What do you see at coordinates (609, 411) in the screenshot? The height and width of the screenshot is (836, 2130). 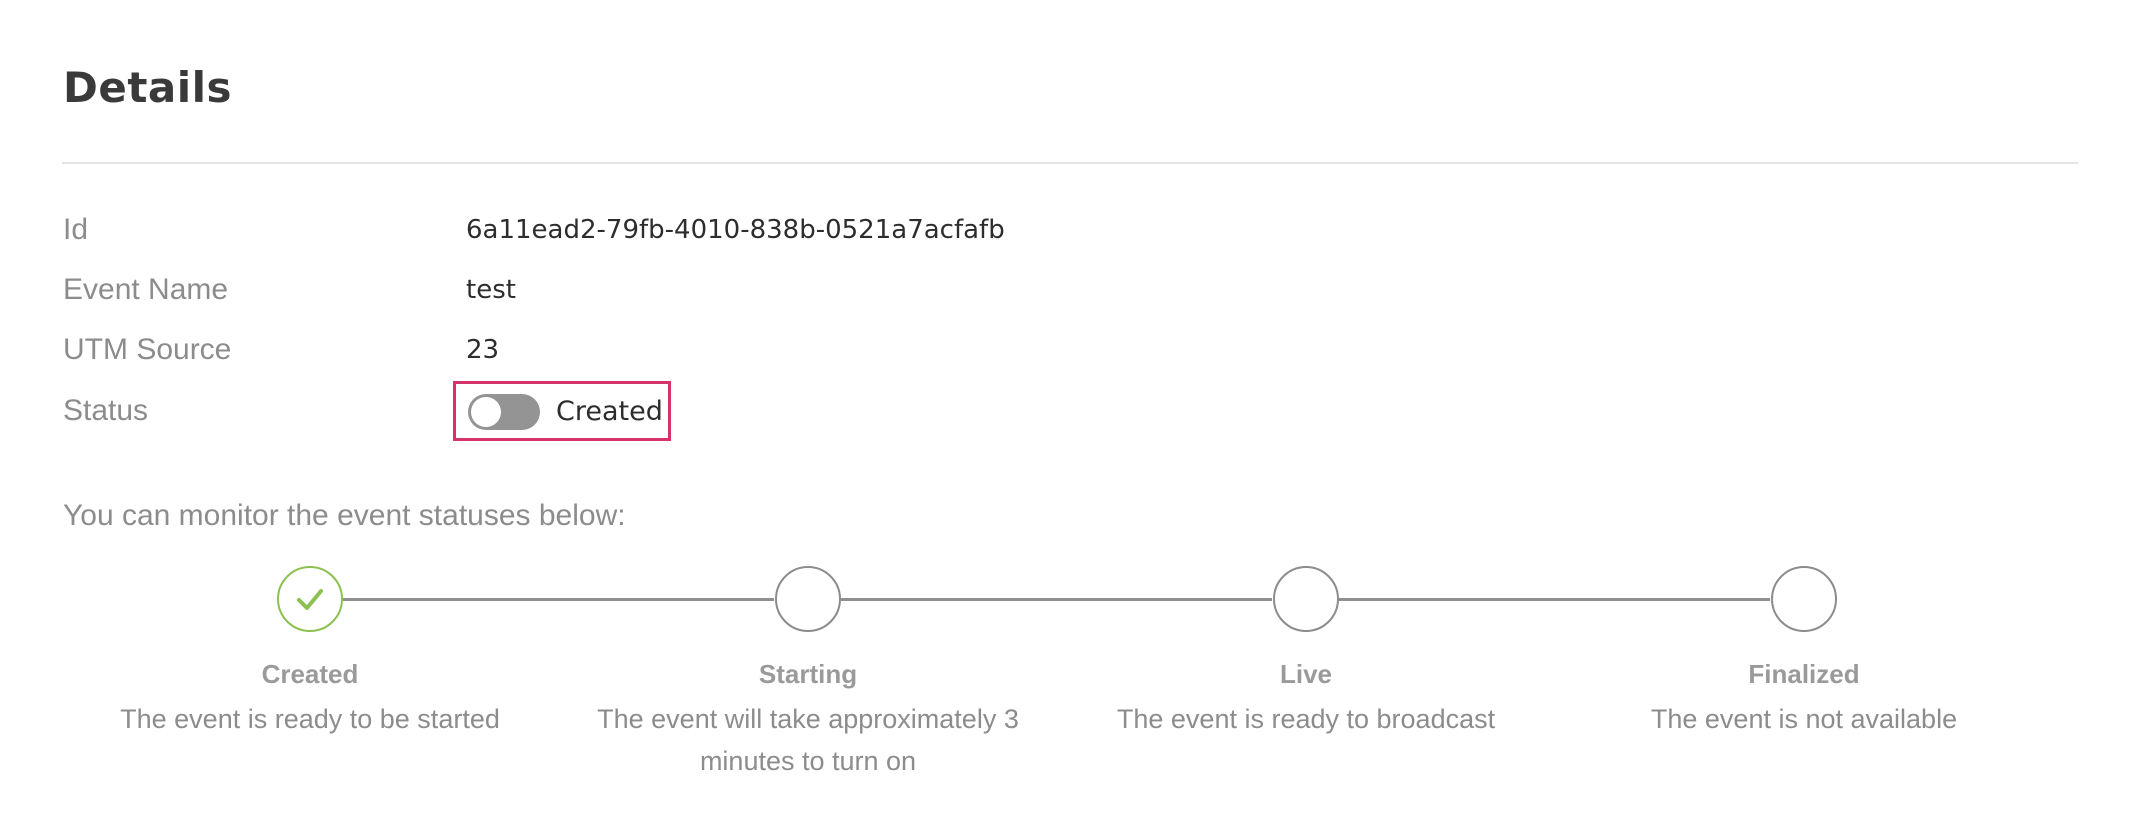 I see `status-value: Created` at bounding box center [609, 411].